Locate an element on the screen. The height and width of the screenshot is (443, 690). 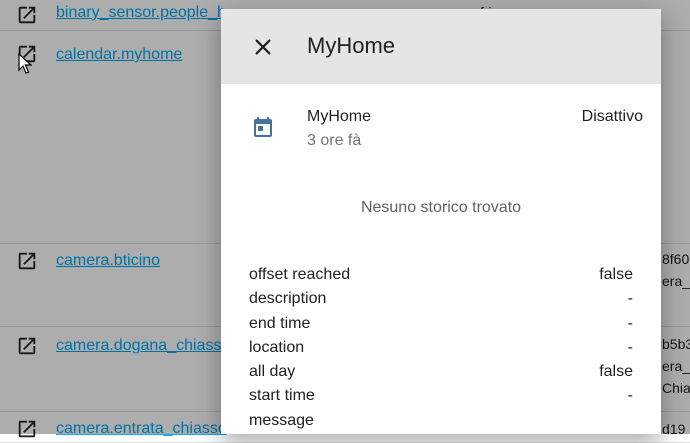
attribute-row: message is located at coordinates (441, 421).